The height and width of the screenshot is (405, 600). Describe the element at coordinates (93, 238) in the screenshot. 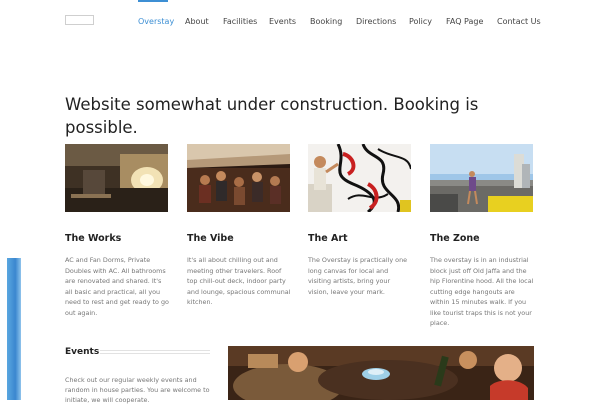

I see `card-title-works: The Works` at that location.